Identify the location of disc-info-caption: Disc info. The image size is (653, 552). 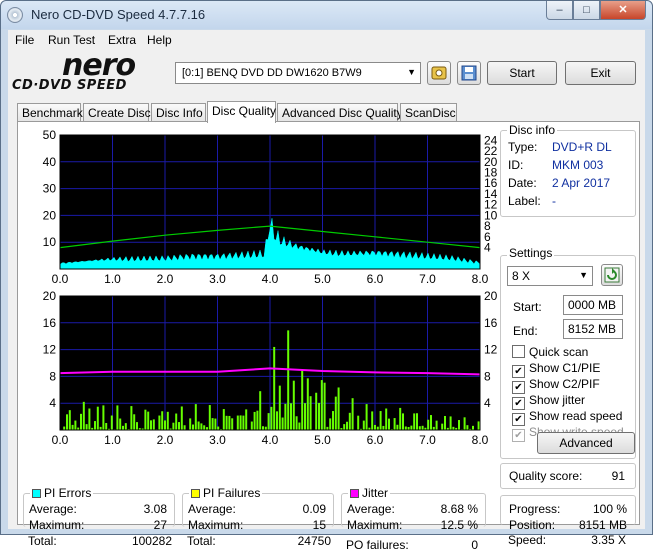
(532, 130).